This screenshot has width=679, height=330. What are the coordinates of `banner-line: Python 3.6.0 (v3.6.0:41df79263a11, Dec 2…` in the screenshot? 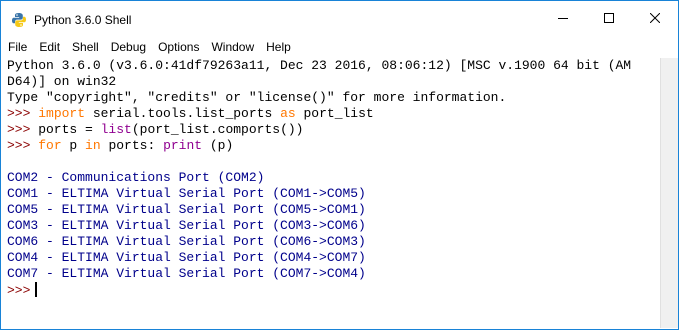 It's located at (319, 65).